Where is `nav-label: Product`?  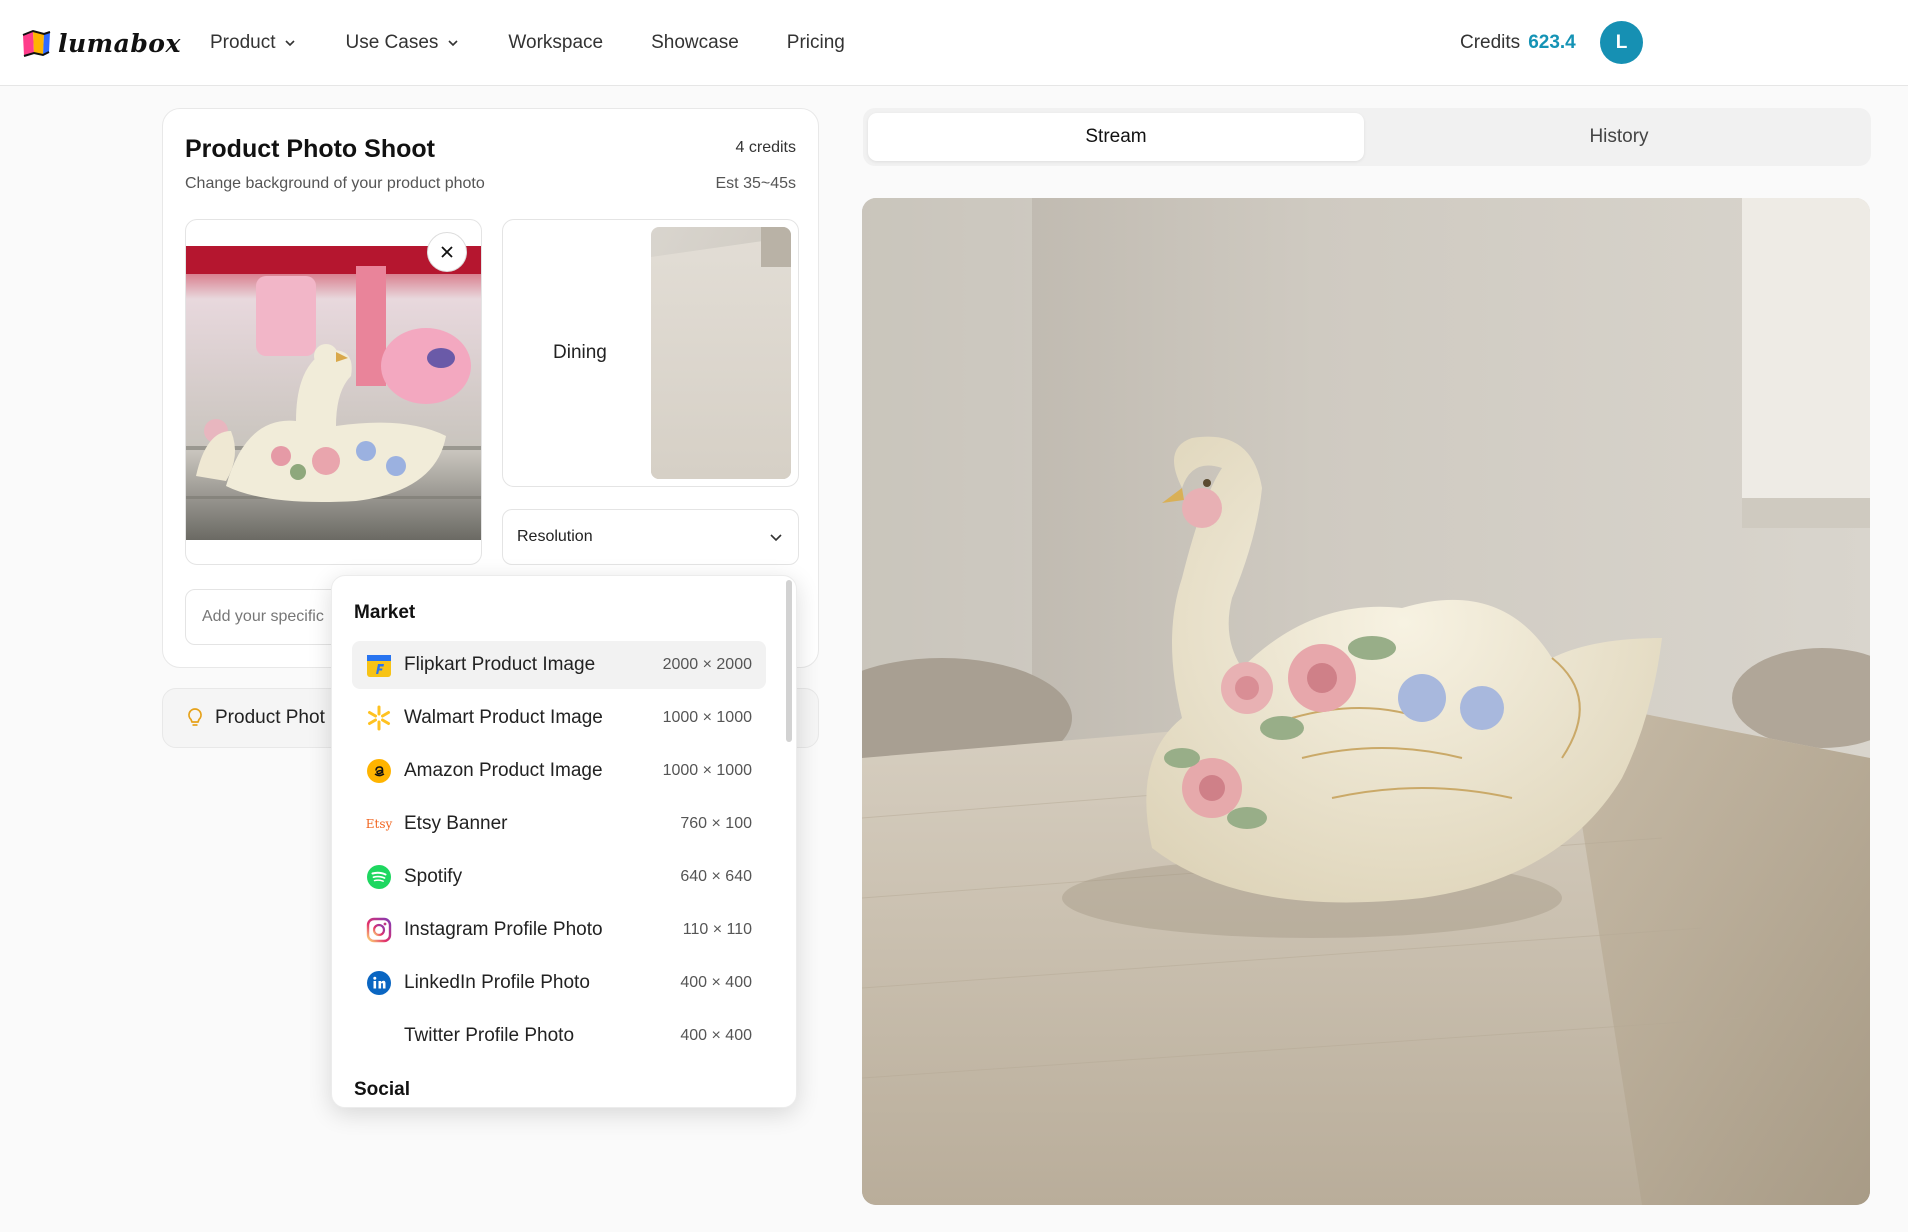
nav-label: Product is located at coordinates (243, 42).